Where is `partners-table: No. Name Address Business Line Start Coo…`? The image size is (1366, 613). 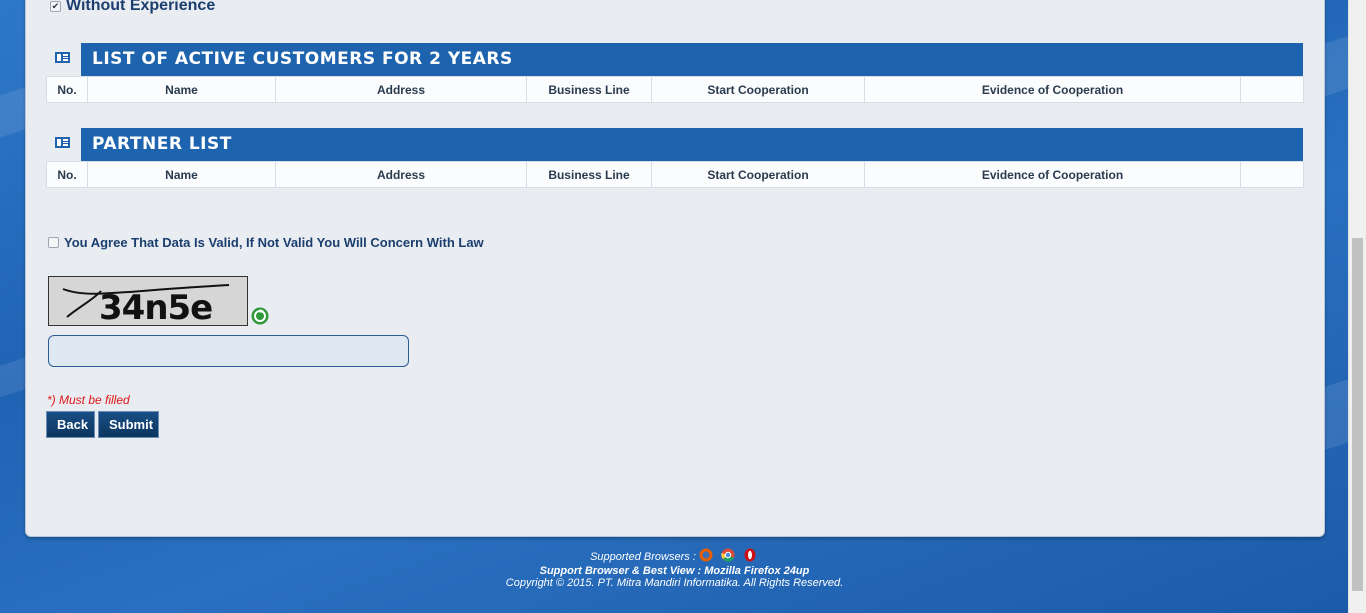
partners-table: No. Name Address Business Line Start Coo… is located at coordinates (675, 174).